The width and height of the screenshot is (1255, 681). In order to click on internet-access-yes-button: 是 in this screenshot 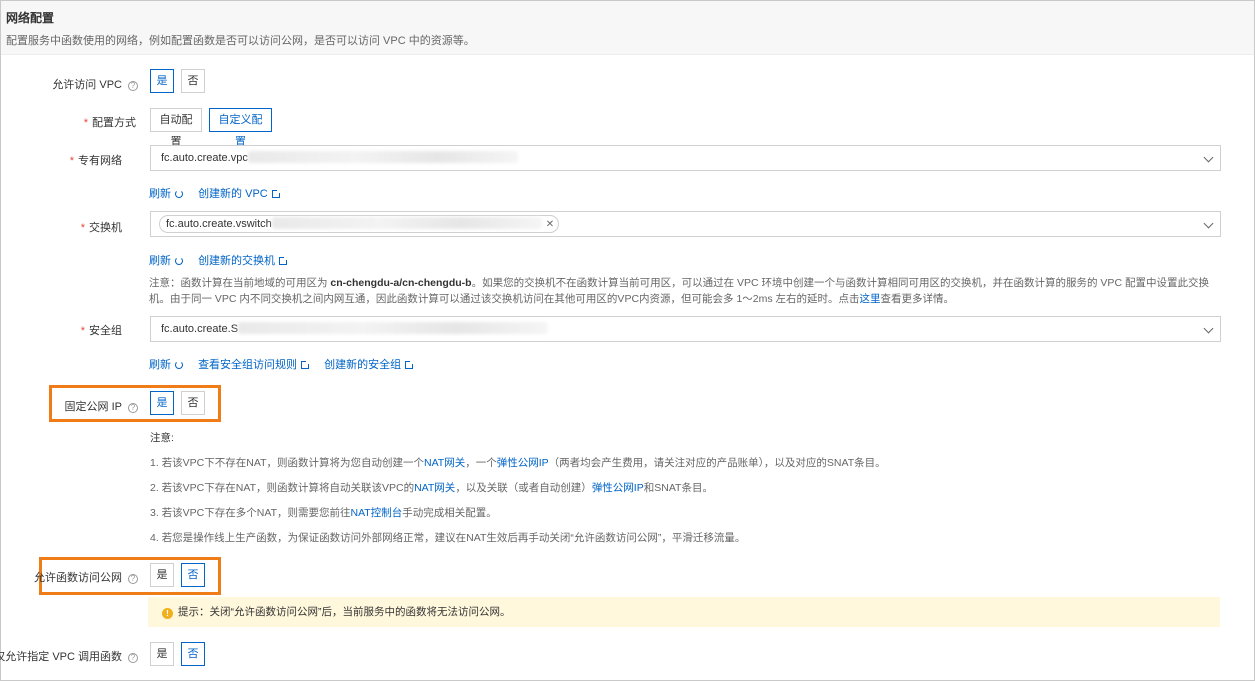, I will do `click(162, 575)`.